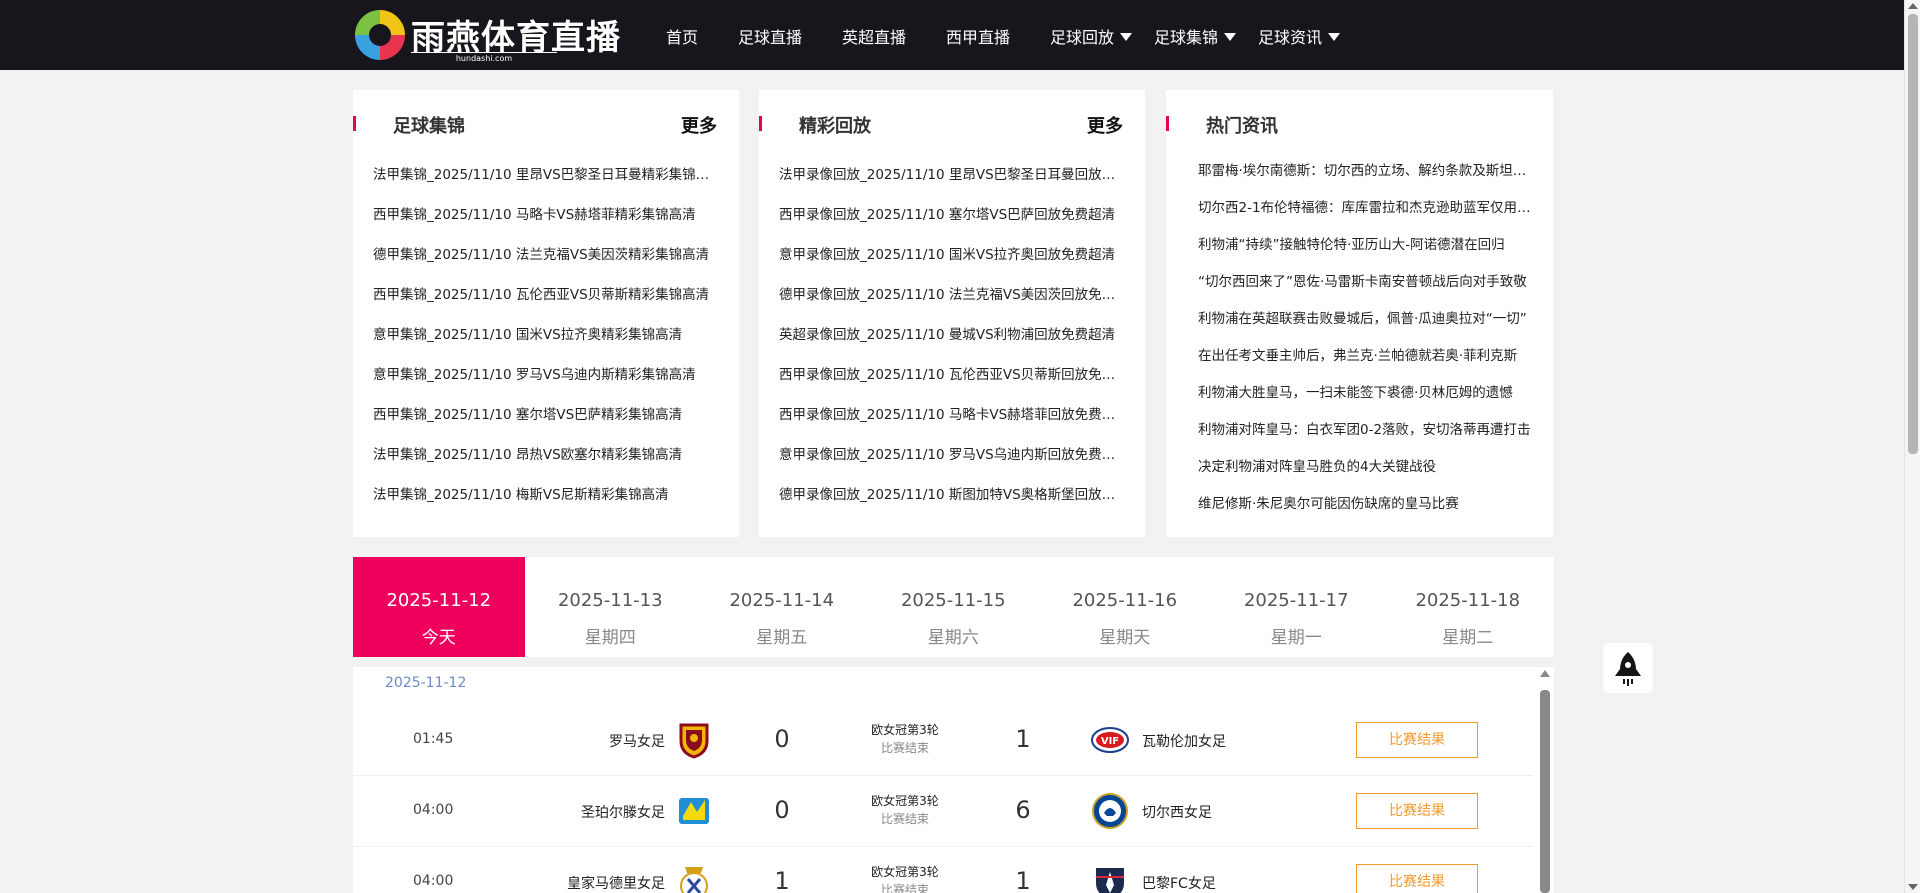 The image size is (1920, 893). What do you see at coordinates (1195, 36) in the screenshot?
I see `nav-football-highlights: 足球集锦` at bounding box center [1195, 36].